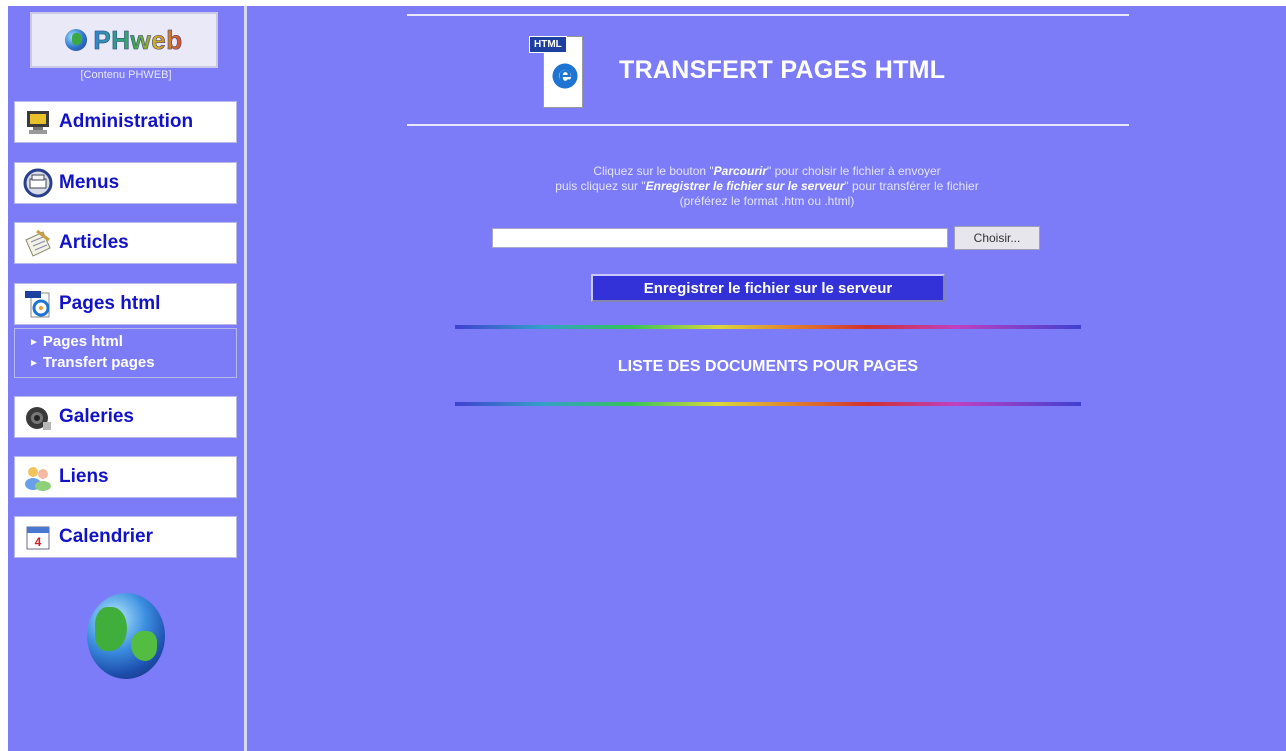  I want to click on notepad-icon, so click(38, 243).